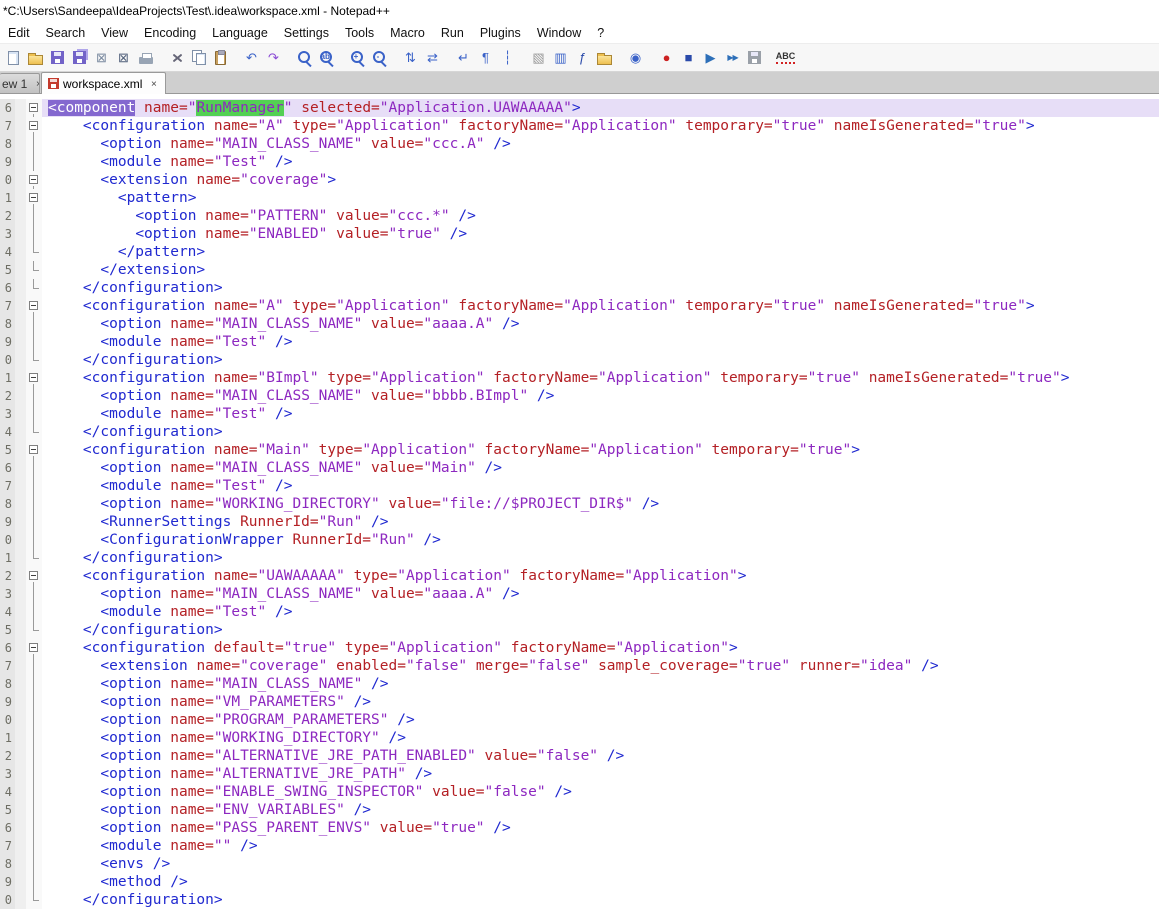 The width and height of the screenshot is (1159, 909). Describe the element at coordinates (359, 33) in the screenshot. I see `menu-item-tools: Tools` at that location.